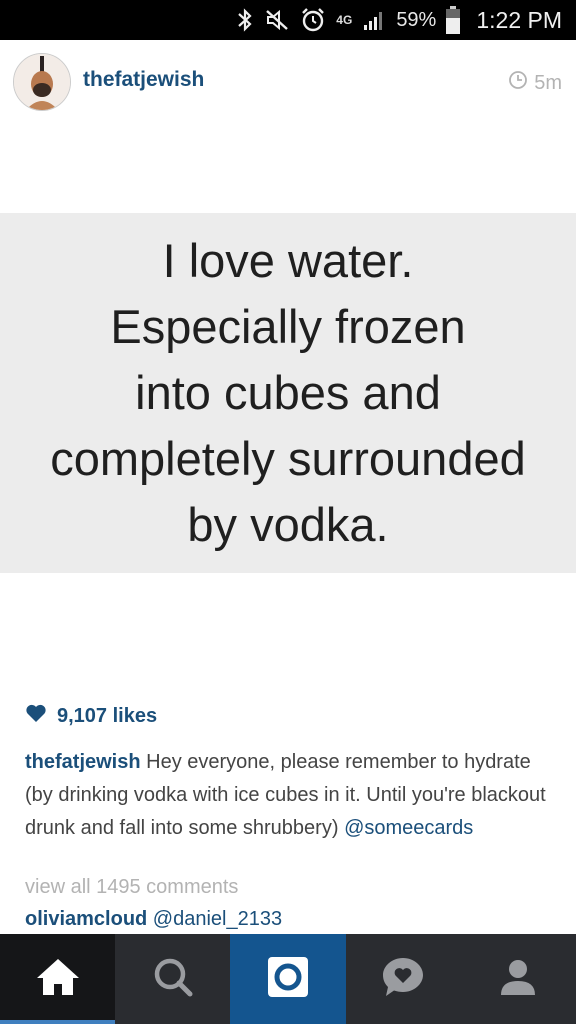 This screenshot has width=576, height=1024. I want to click on bottom-nav, so click(288, 979).